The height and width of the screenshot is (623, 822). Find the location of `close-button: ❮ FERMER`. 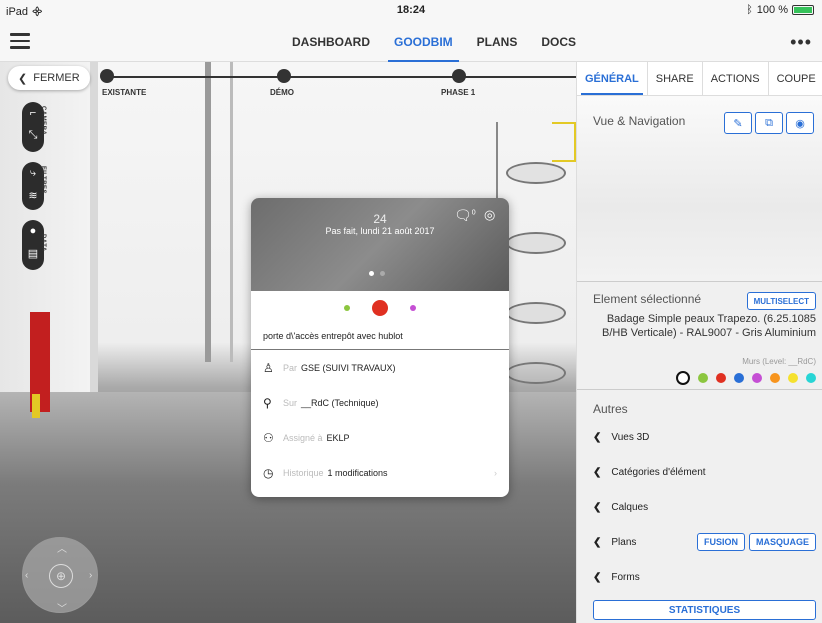

close-button: ❮ FERMER is located at coordinates (49, 78).